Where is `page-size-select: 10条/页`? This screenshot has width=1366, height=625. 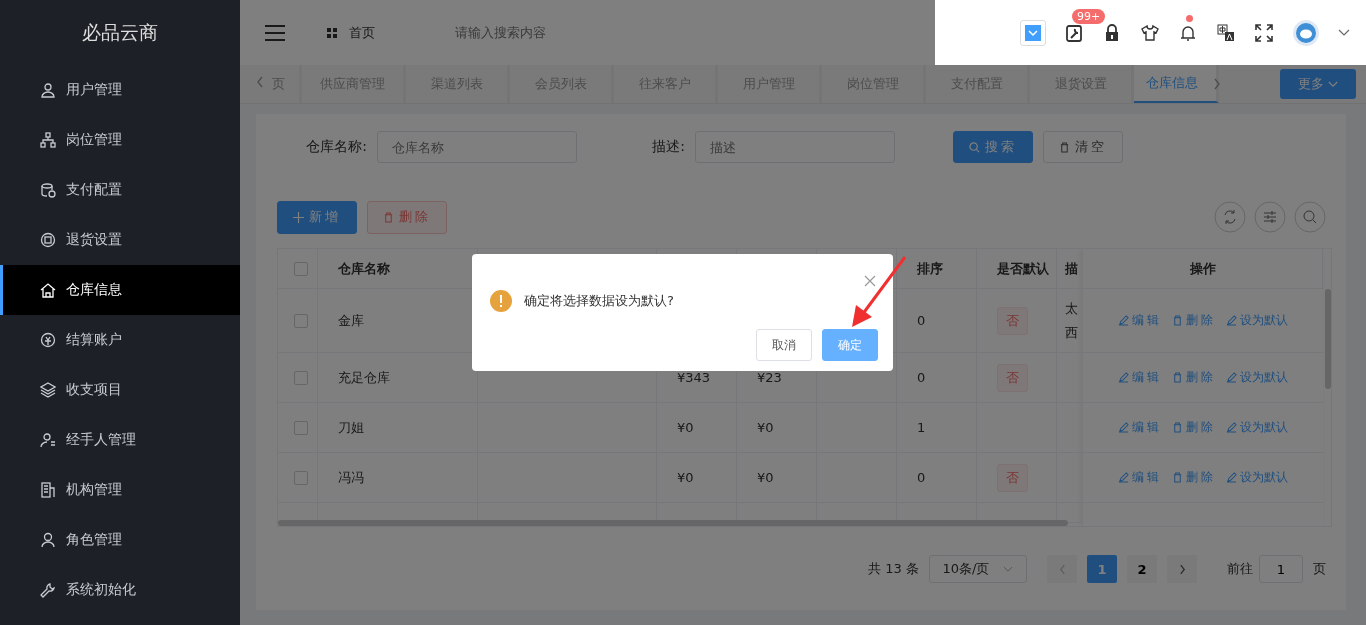 page-size-select: 10条/页 is located at coordinates (978, 569).